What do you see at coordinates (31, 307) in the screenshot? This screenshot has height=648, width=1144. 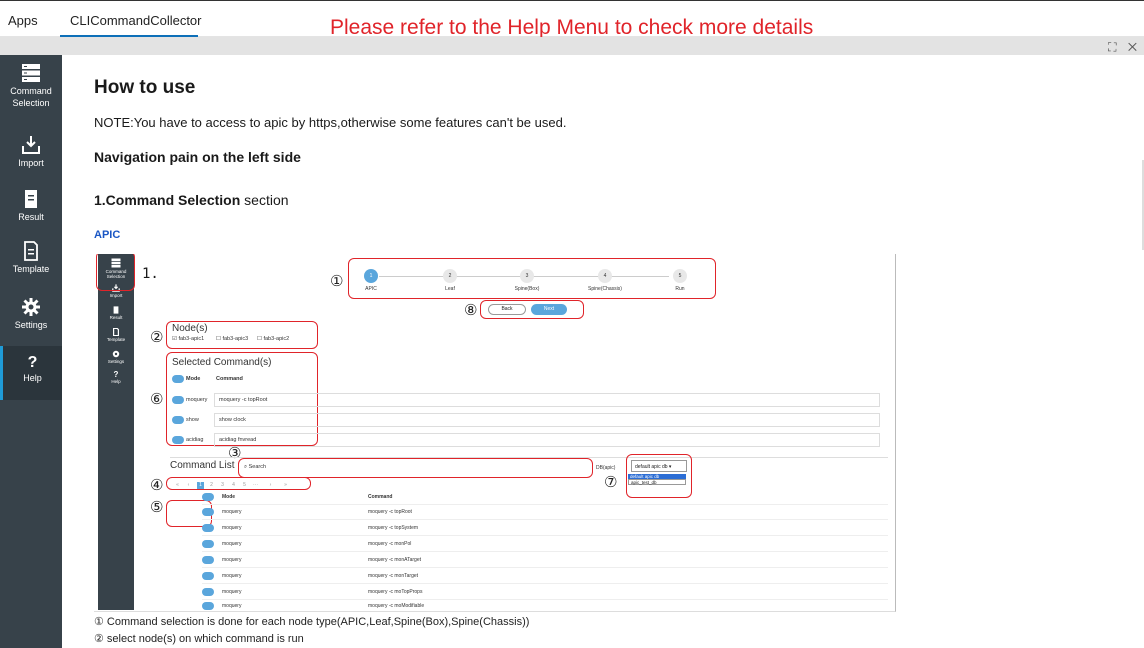 I see `gear-icon` at bounding box center [31, 307].